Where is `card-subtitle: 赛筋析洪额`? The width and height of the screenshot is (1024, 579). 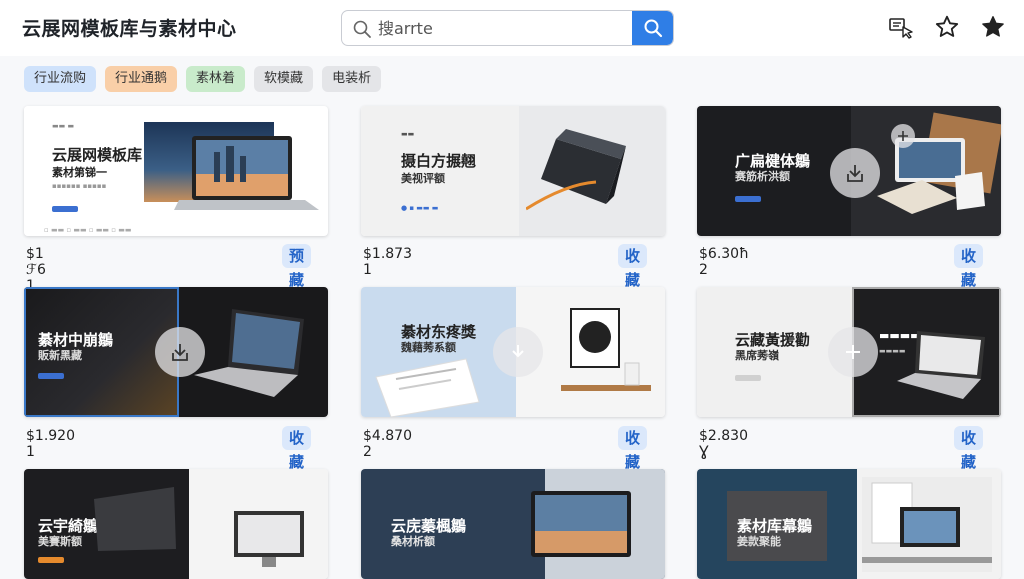
card-subtitle: 赛筋析洪额 is located at coordinates (762, 176).